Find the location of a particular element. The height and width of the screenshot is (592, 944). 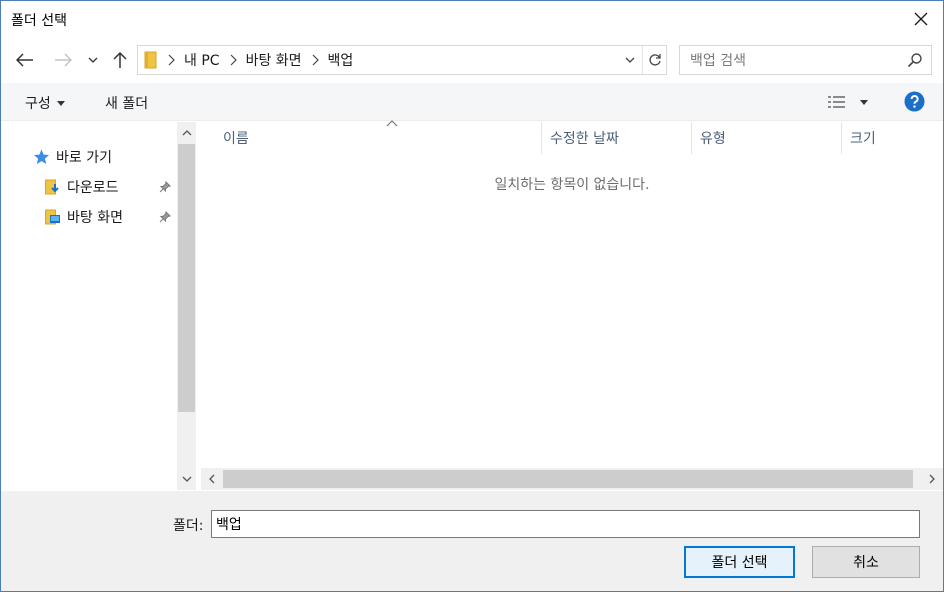

desktop-folder-icon is located at coordinates (52, 217).